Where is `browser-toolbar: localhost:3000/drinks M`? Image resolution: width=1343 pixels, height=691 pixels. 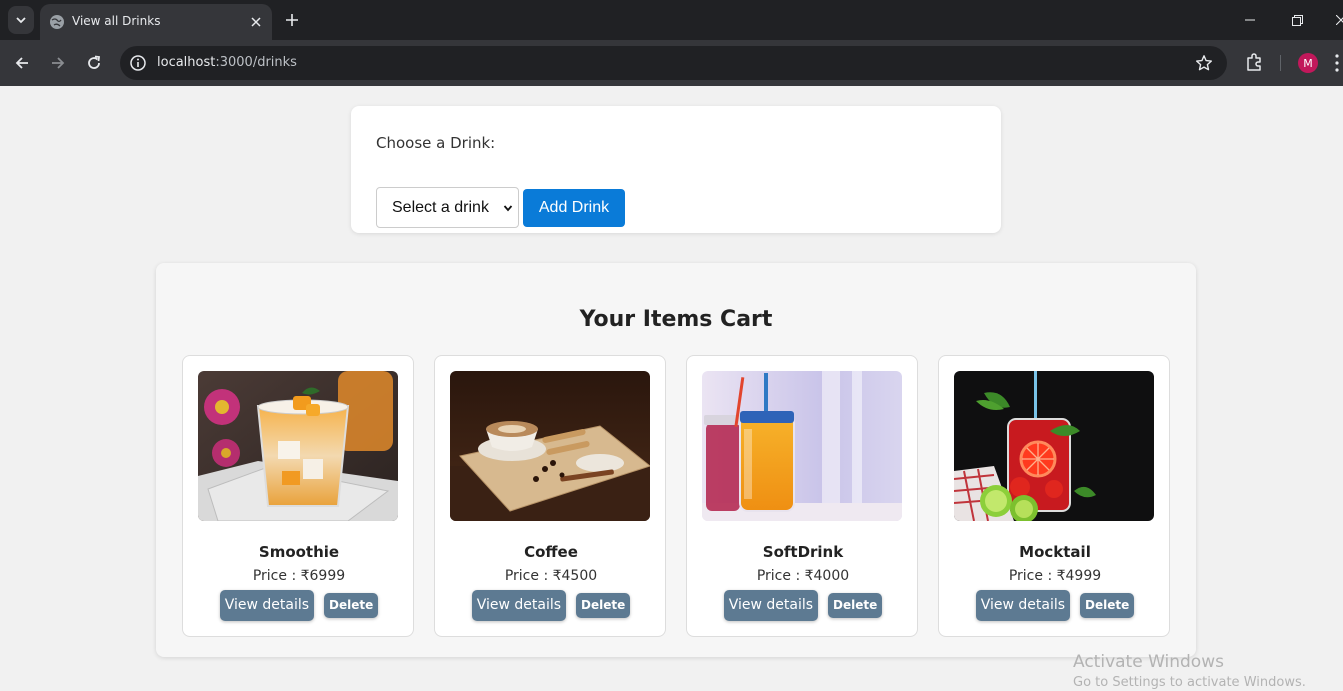 browser-toolbar: localhost:3000/drinks M is located at coordinates (671, 63).